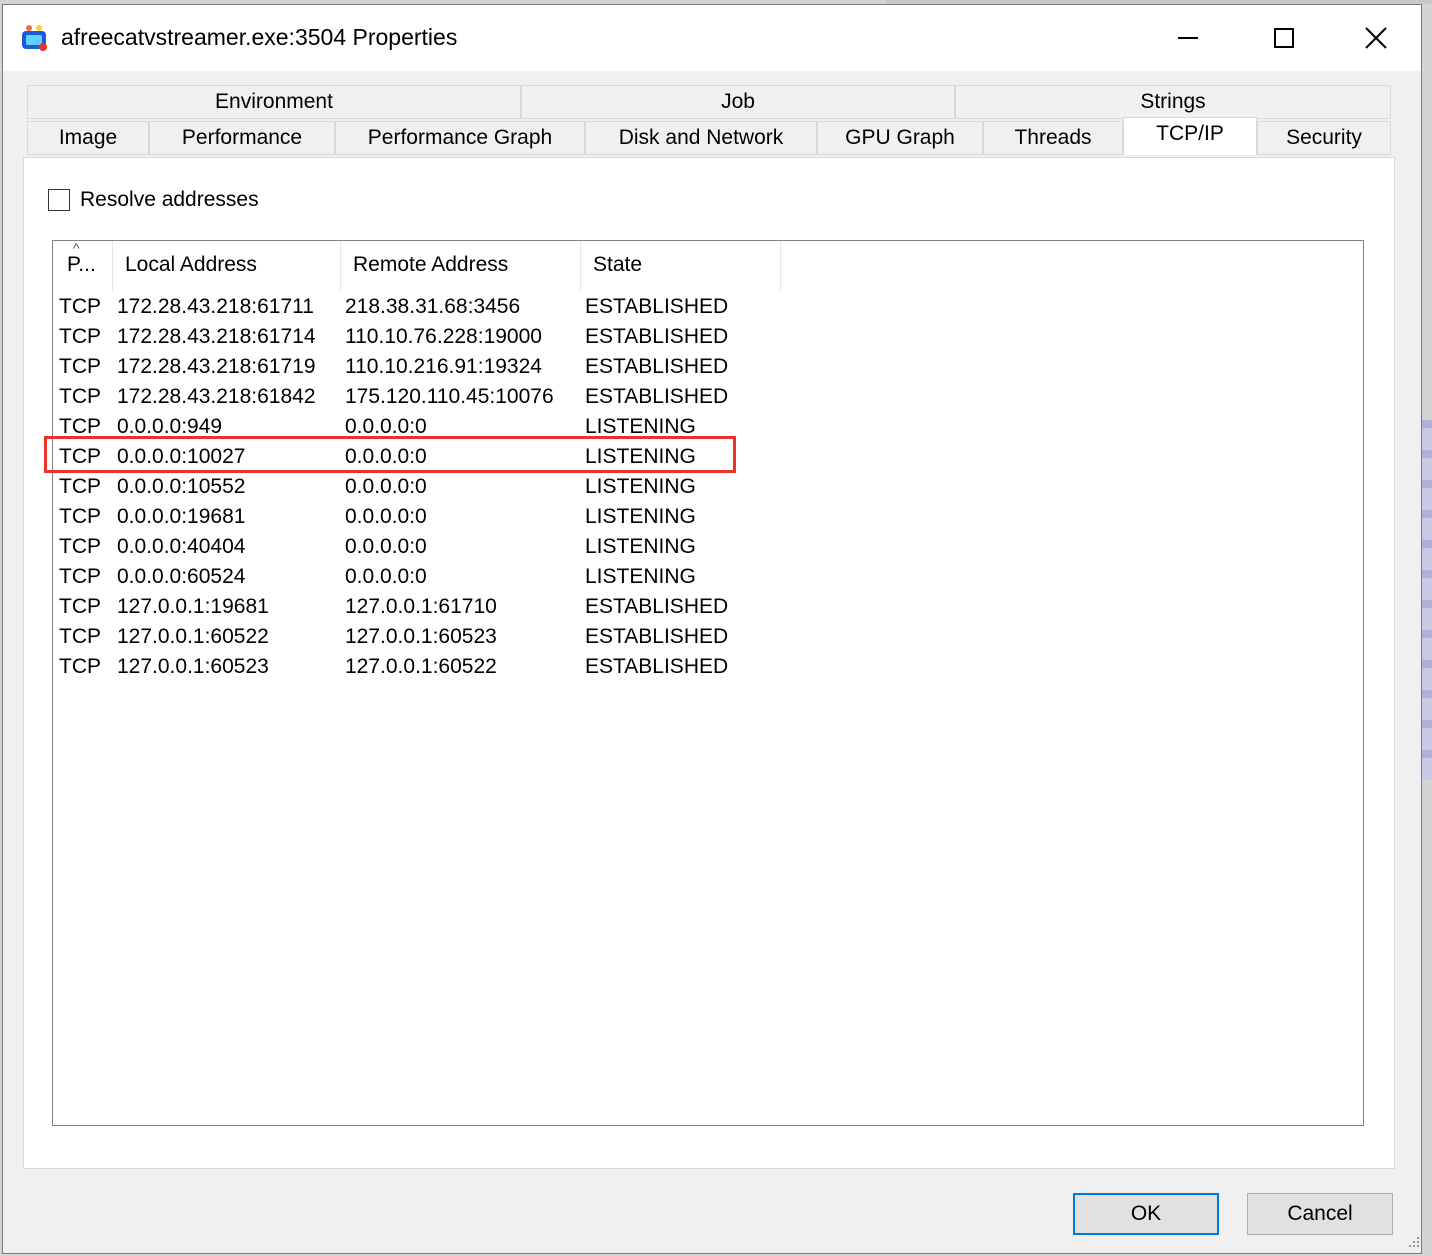 Image resolution: width=1432 pixels, height=1256 pixels. Describe the element at coordinates (618, 264) in the screenshot. I see `column-header-state-label: State` at that location.